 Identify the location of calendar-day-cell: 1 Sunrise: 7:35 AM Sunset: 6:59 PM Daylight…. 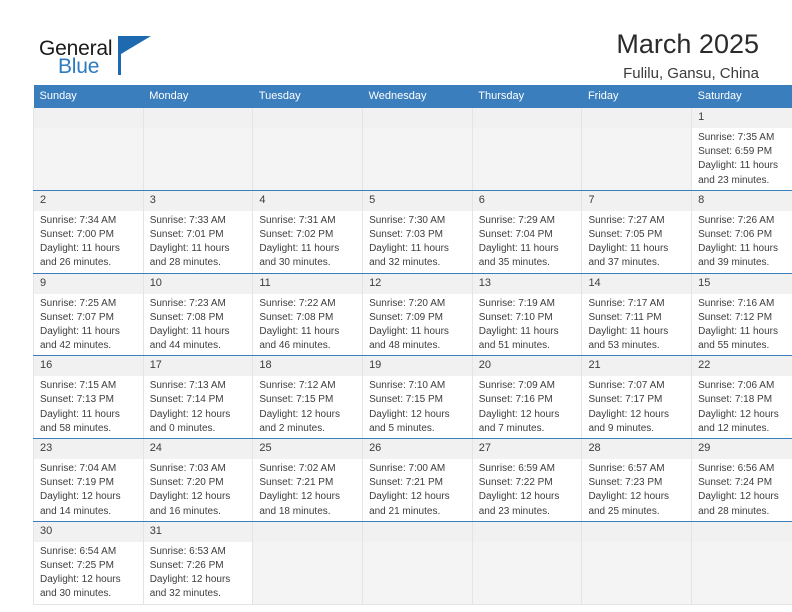
(741, 149).